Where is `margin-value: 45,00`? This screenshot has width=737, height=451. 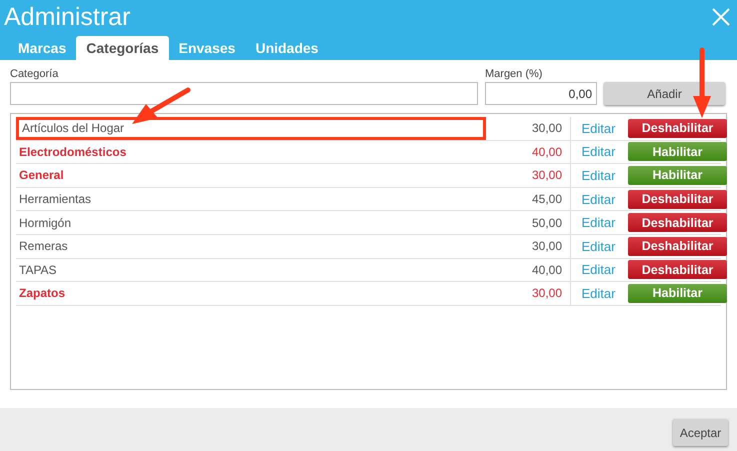 margin-value: 45,00 is located at coordinates (528, 199).